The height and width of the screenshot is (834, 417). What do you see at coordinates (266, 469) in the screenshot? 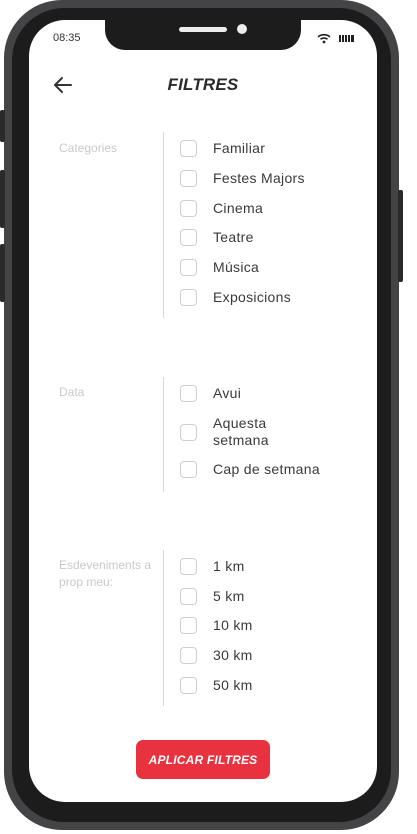
I see `option-label: Cap de setmana` at bounding box center [266, 469].